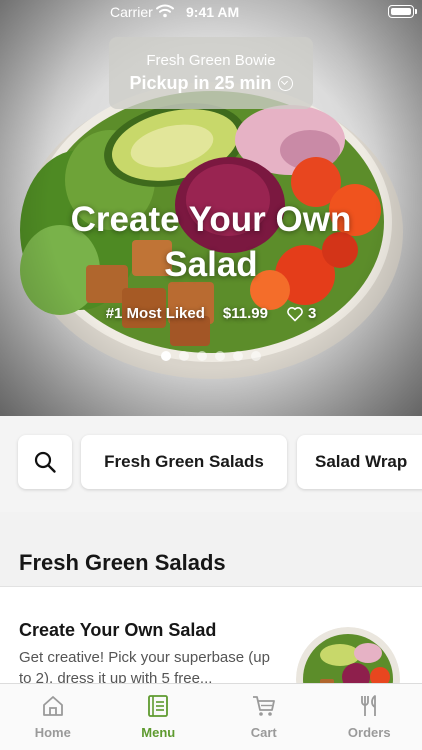 The image size is (422, 750). I want to click on home-icon, so click(52, 706).